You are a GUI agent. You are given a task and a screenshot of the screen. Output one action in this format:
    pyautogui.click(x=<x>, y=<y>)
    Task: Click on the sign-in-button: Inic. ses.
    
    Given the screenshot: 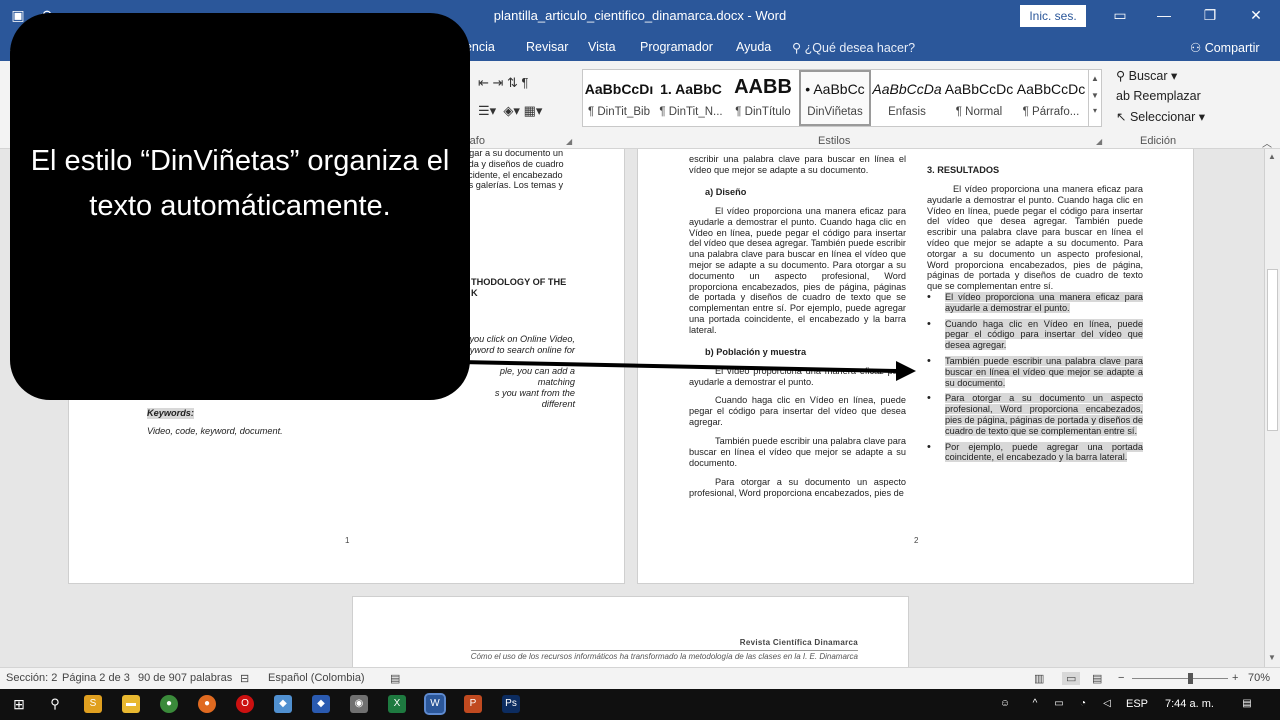 What is the action you would take?
    pyautogui.click(x=1053, y=16)
    